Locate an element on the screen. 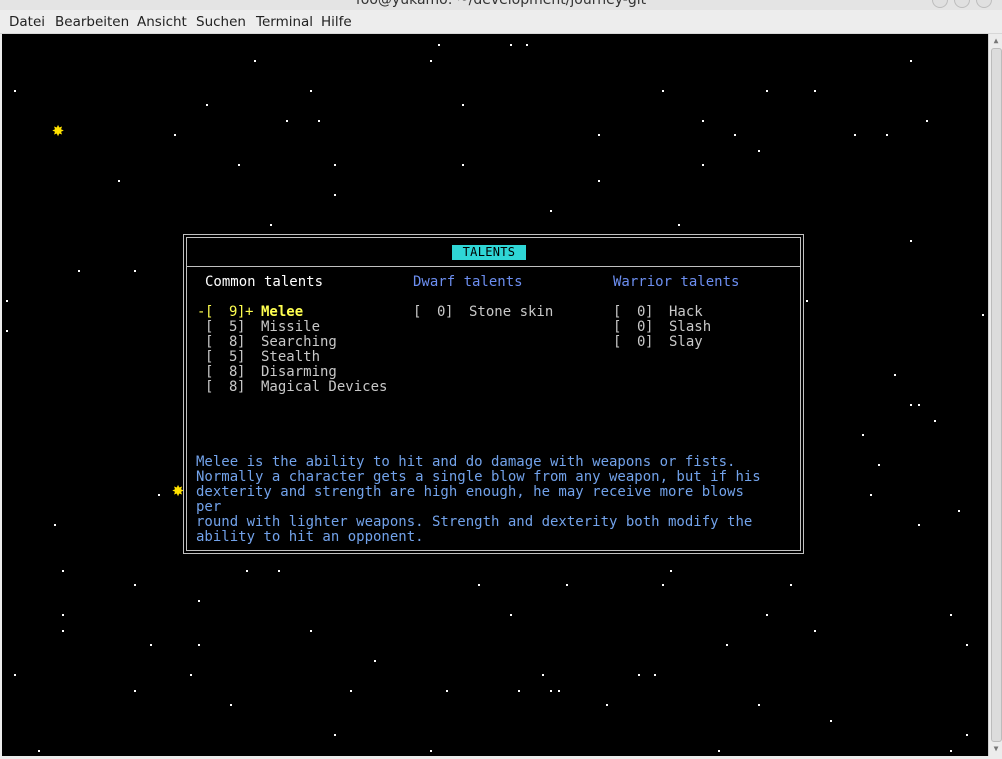 The width and height of the screenshot is (1002, 759). talent-name: Magical Devices is located at coordinates (324, 387).